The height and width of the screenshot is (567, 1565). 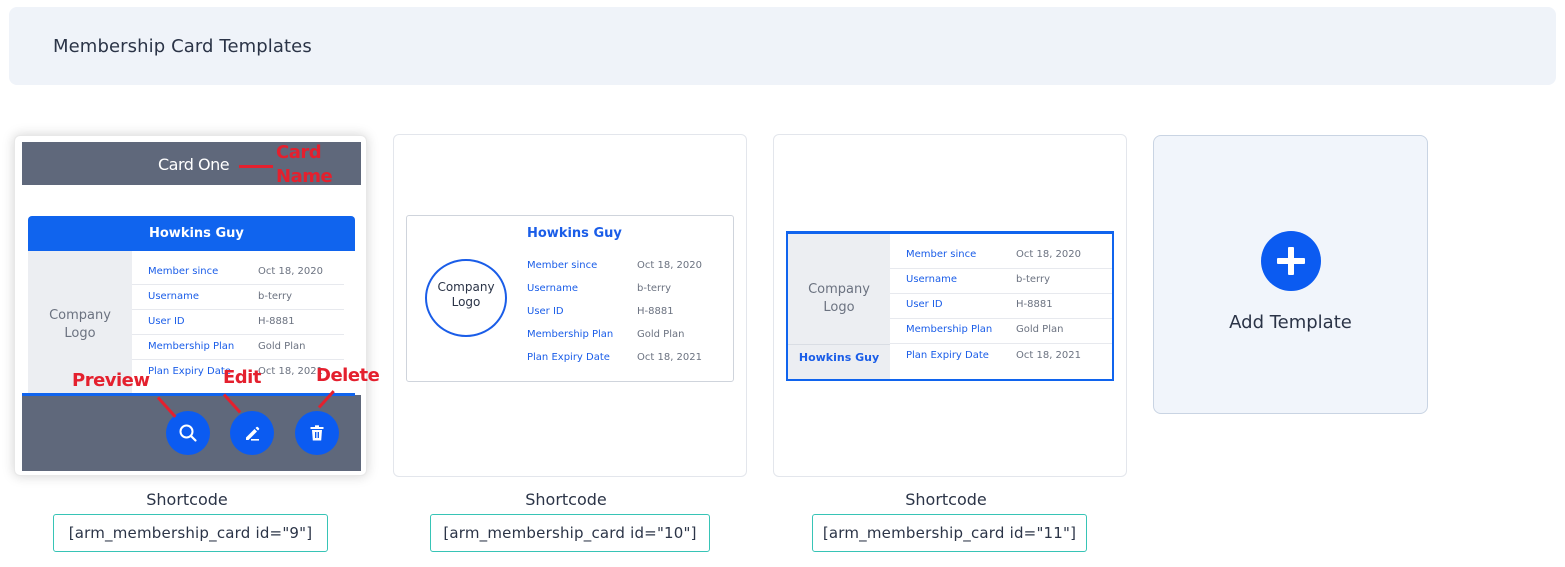 What do you see at coordinates (570, 533) in the screenshot?
I see `shortcode-field: [arm_membership_card id="10"]` at bounding box center [570, 533].